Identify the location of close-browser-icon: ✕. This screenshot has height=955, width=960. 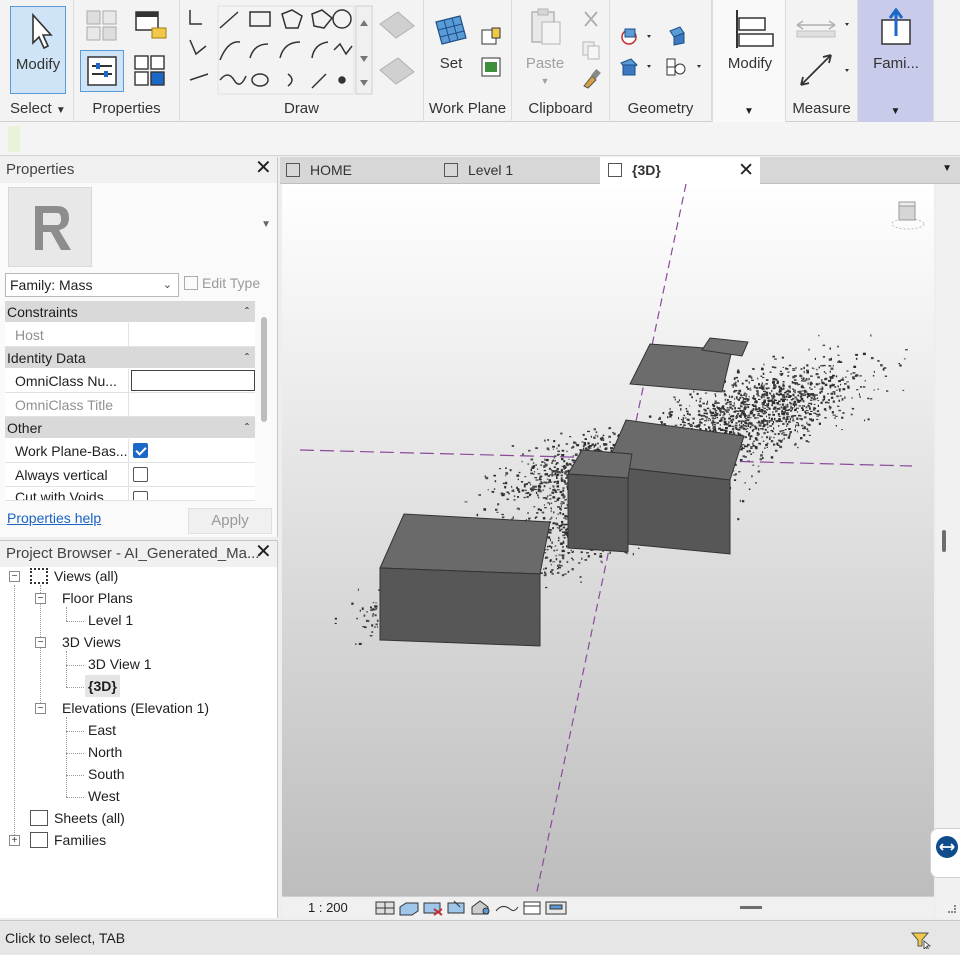
(263, 552).